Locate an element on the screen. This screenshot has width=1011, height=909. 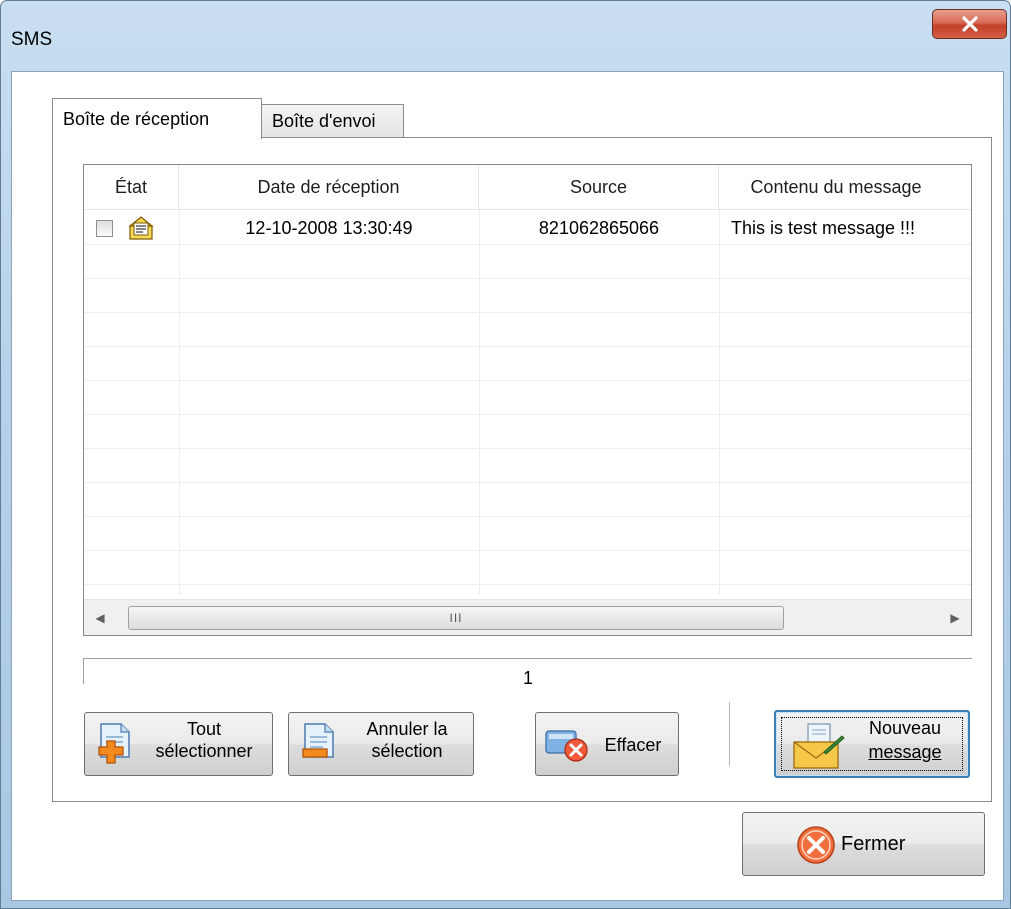
button-separator is located at coordinates (729, 734).